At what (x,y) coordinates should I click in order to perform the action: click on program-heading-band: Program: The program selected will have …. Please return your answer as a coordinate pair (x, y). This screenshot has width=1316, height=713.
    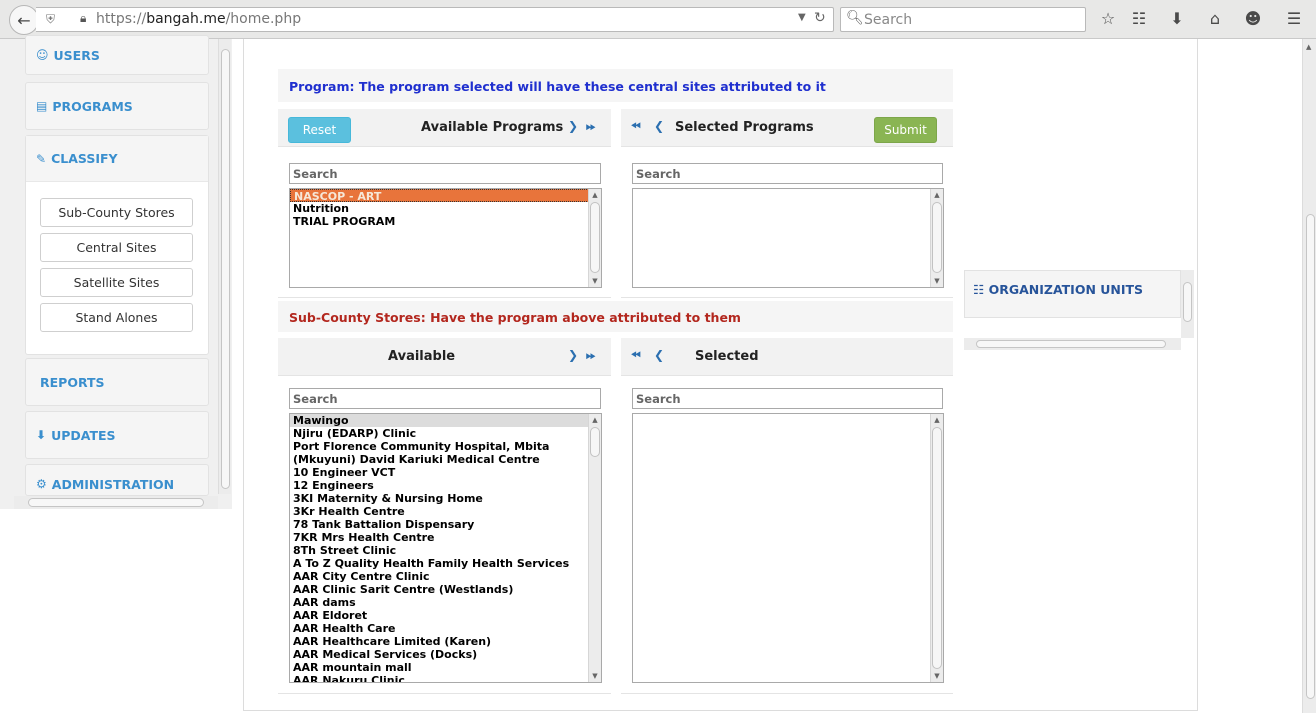
    Looking at the image, I should click on (615, 85).